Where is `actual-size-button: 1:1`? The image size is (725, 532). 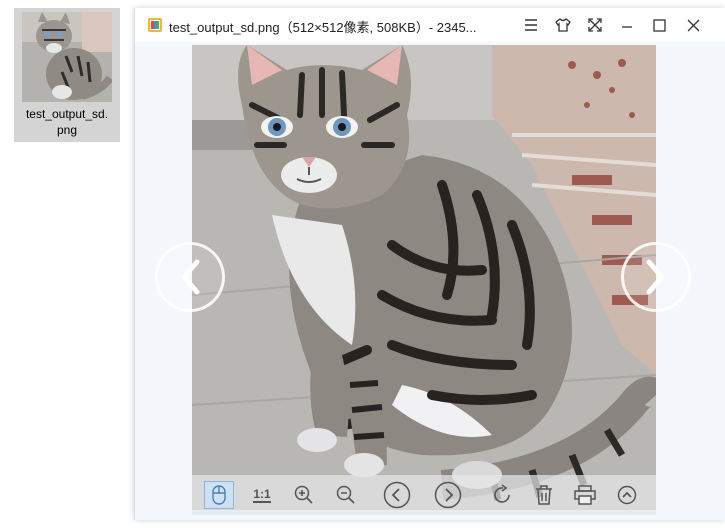 actual-size-button: 1:1 is located at coordinates (262, 495).